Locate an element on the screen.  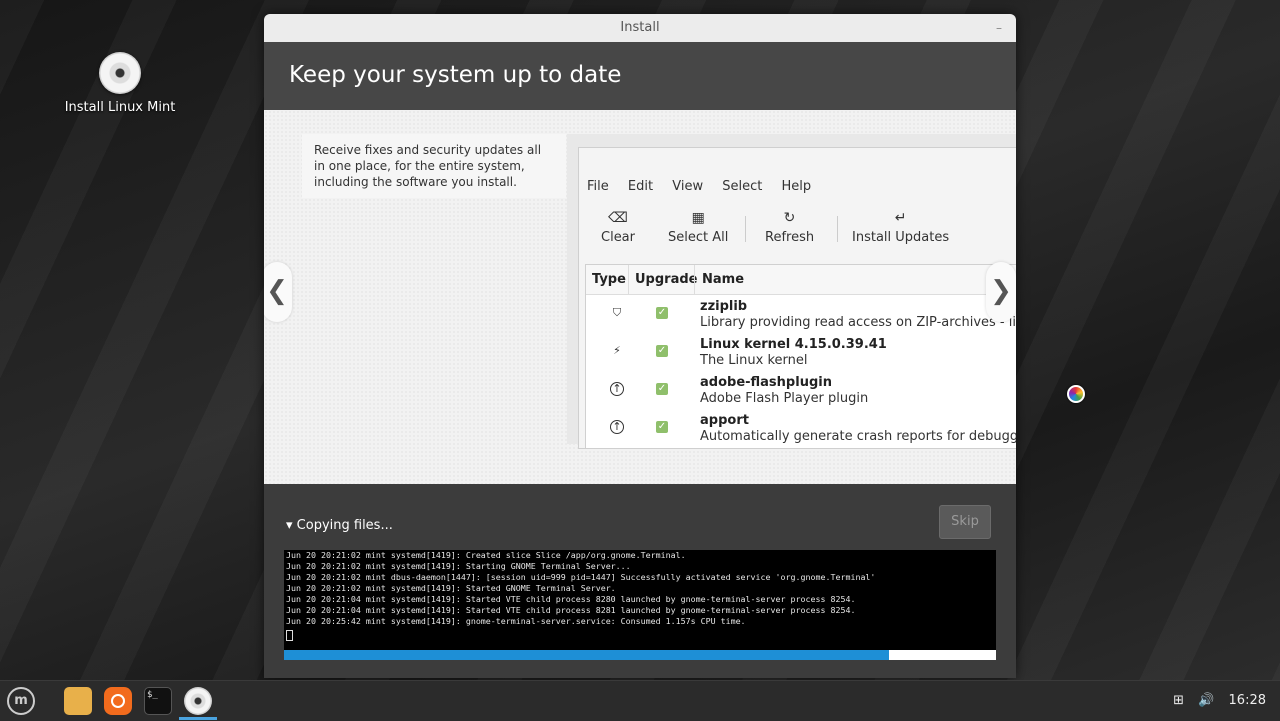
package-name: Linux kernel 4.15.0.39.41 is located at coordinates (793, 344).